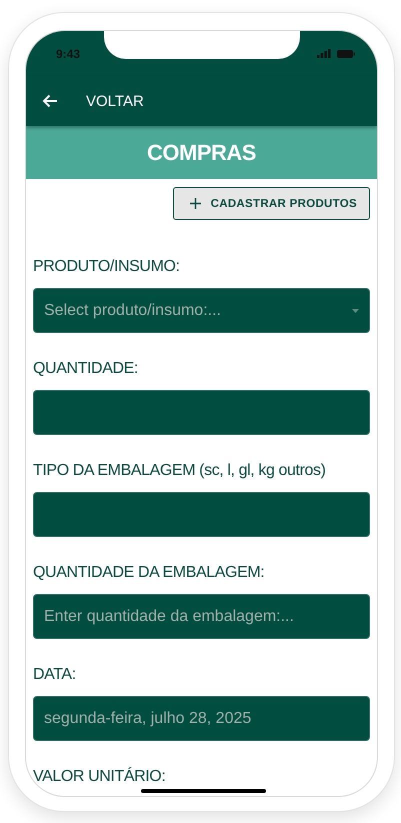  I want to click on back-button: VOLTAR, so click(93, 101).